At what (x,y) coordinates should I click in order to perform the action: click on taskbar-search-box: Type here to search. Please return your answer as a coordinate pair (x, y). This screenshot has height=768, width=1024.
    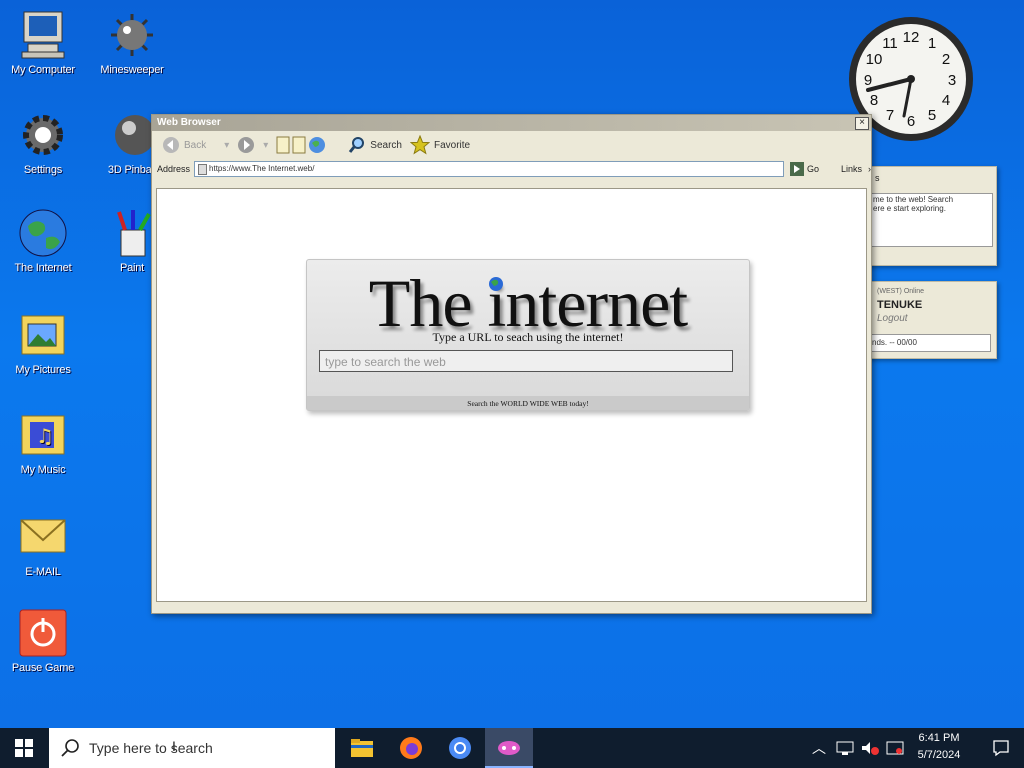
    Looking at the image, I should click on (192, 748).